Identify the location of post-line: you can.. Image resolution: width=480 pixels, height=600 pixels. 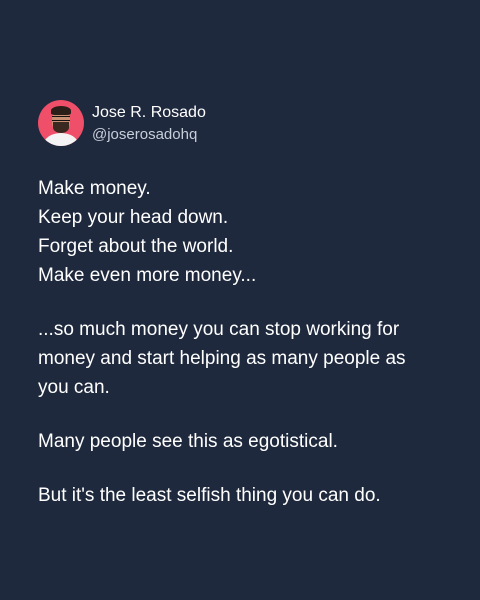
(74, 387).